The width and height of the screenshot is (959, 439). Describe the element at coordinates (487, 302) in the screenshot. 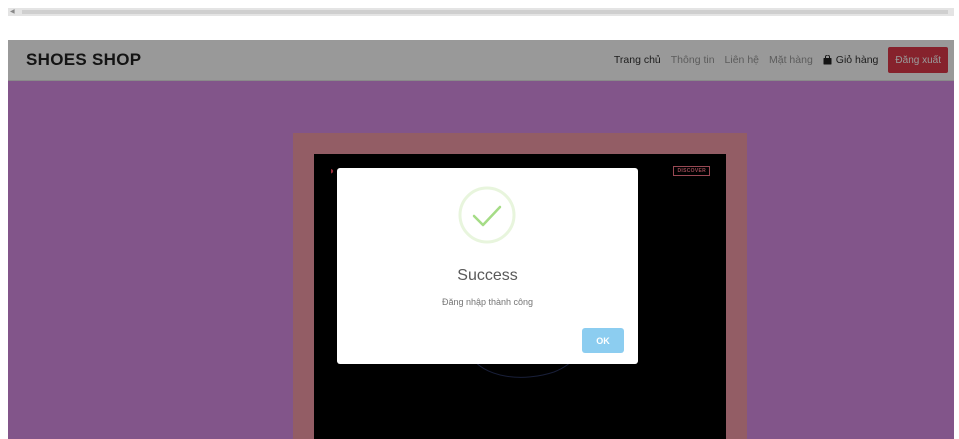

I see `dialog-message: Đăng nhập thành công` at that location.